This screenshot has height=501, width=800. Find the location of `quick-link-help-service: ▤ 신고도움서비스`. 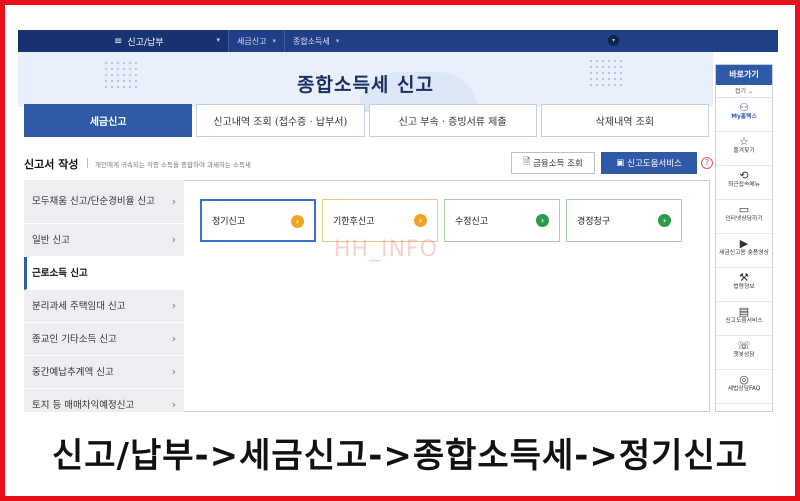

quick-link-help-service: ▤ 신고도움서비스 is located at coordinates (744, 319).